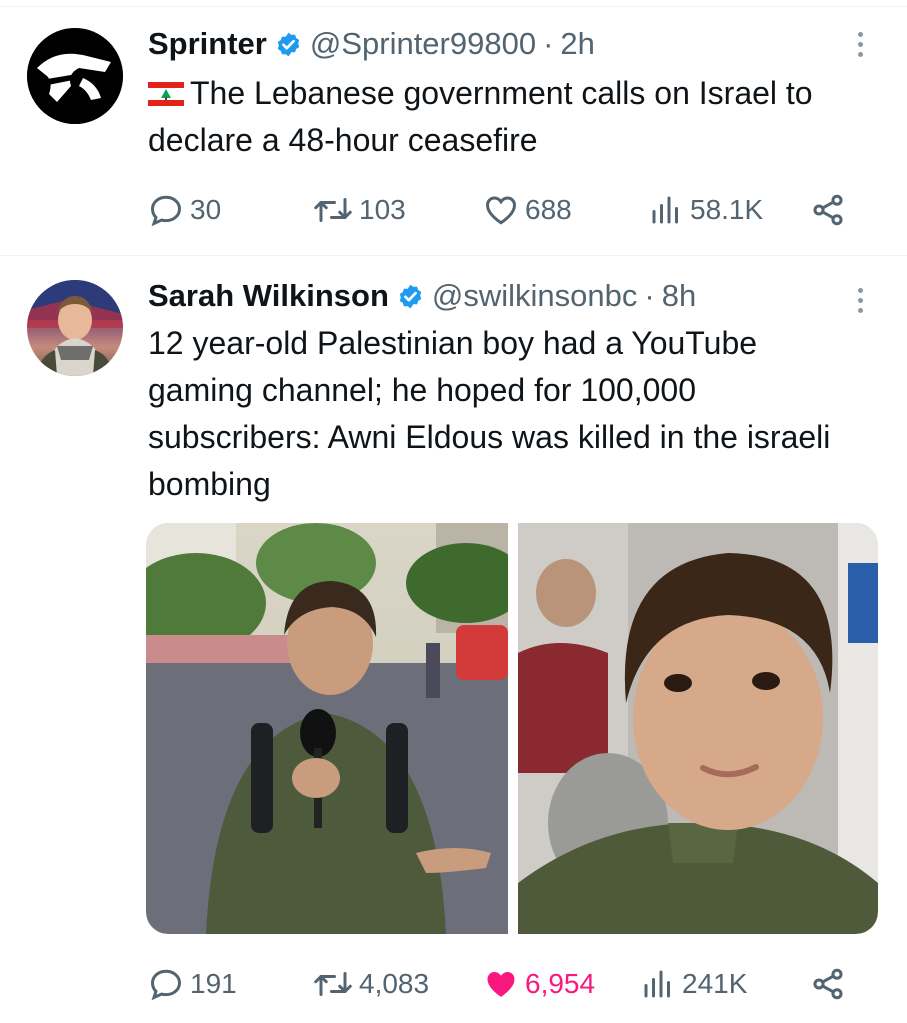  I want to click on views-button: 58.1K, so click(705, 210).